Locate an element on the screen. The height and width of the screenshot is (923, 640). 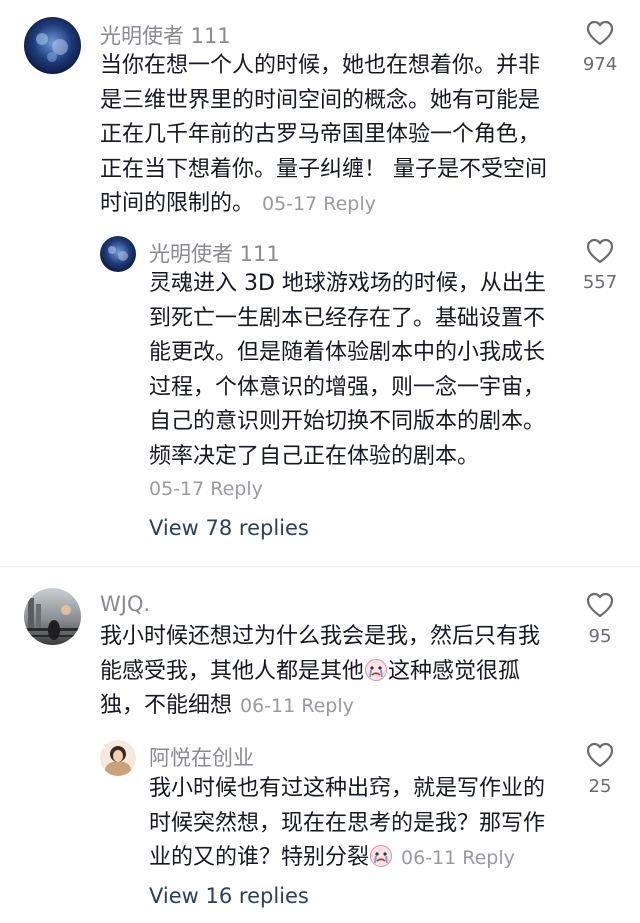
like-button: 25 is located at coordinates (600, 769).